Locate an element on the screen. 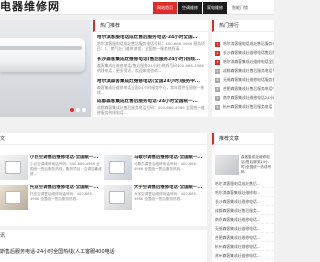 Image resolution: width=320 pixels, height=262 pixels. nav-ac-repair: 空调维修 is located at coordinates (190, 8).